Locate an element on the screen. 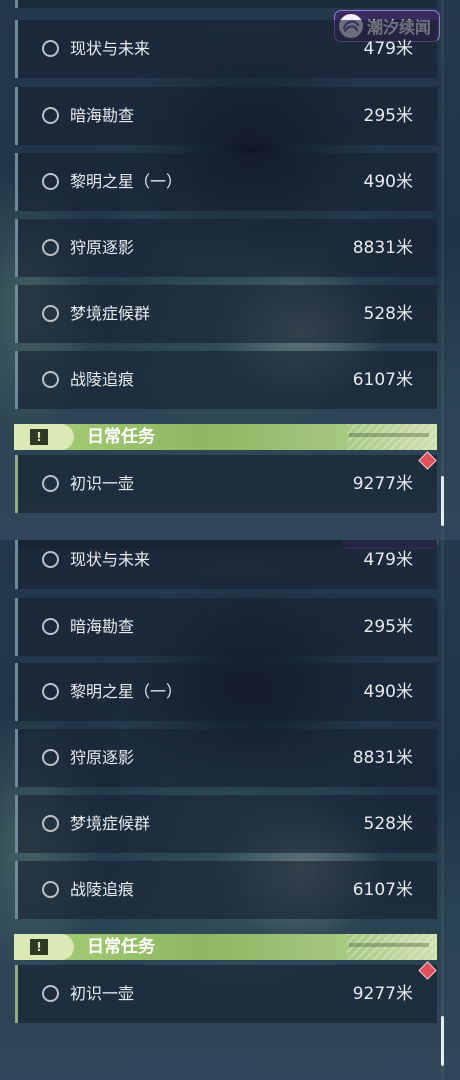  list-item-partial is located at coordinates (226, 4).